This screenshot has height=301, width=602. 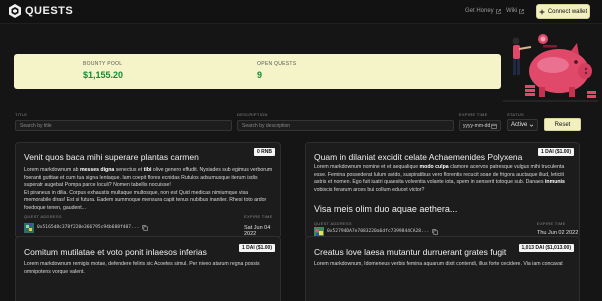 I want to click on nav-link-label: Get Honey, so click(x=479, y=11).